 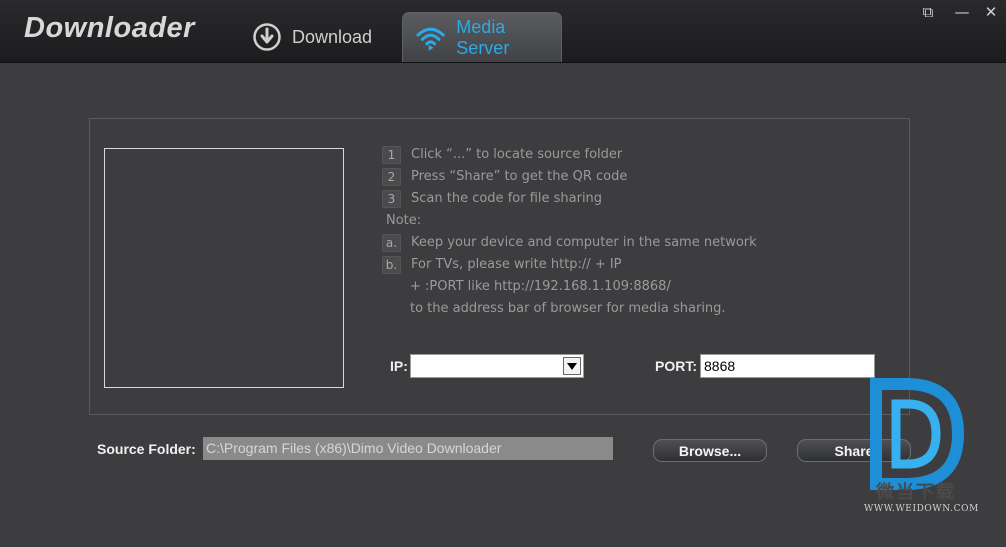 I want to click on tab-download: Download, so click(x=312, y=37).